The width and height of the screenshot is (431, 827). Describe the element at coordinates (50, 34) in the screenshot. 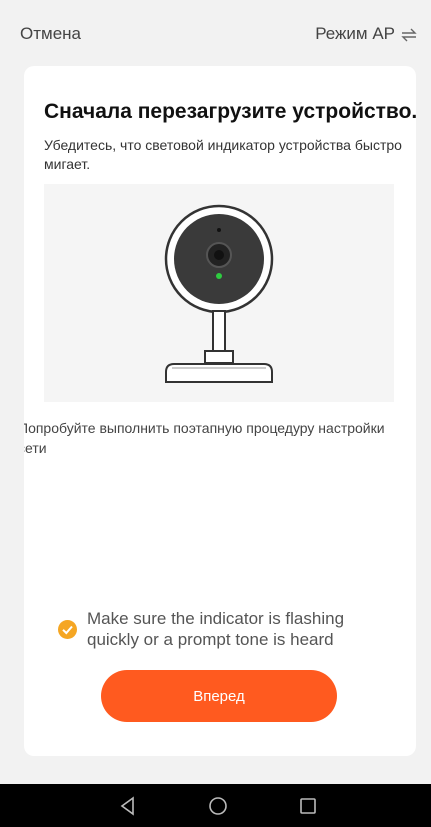

I see `cancel-button: Отмена` at that location.